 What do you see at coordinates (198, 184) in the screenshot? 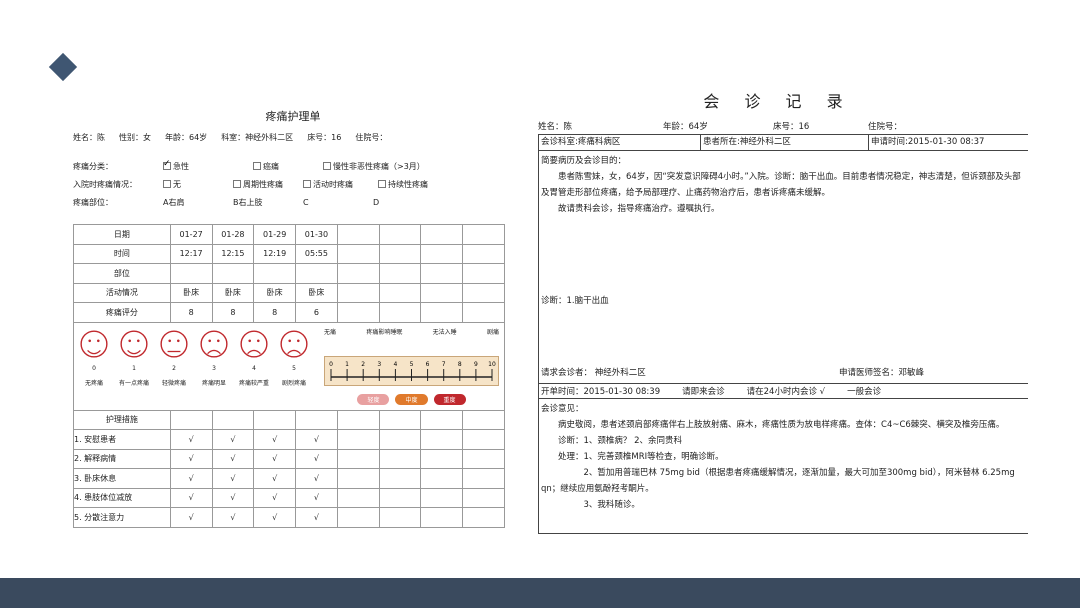
I see `admission-none: 无` at bounding box center [198, 184].